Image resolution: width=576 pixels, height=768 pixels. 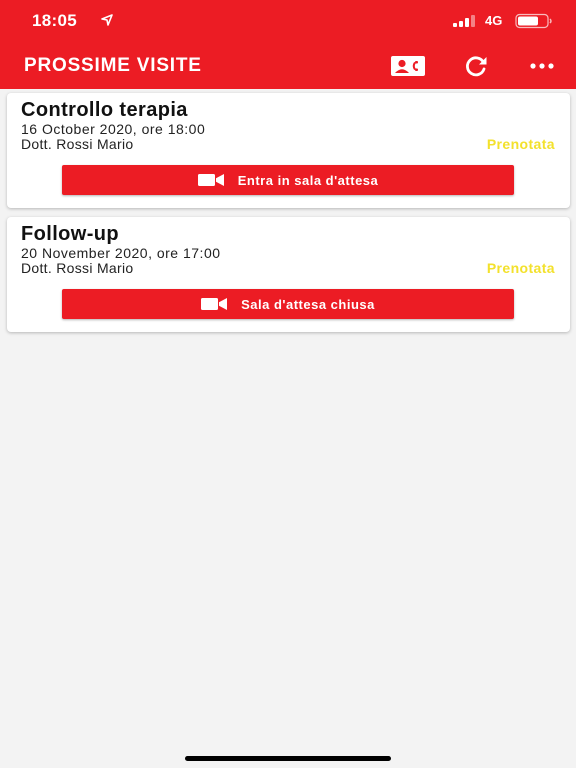 I want to click on enter-waiting-room-button: Entra in sala d'attesa, so click(x=288, y=180).